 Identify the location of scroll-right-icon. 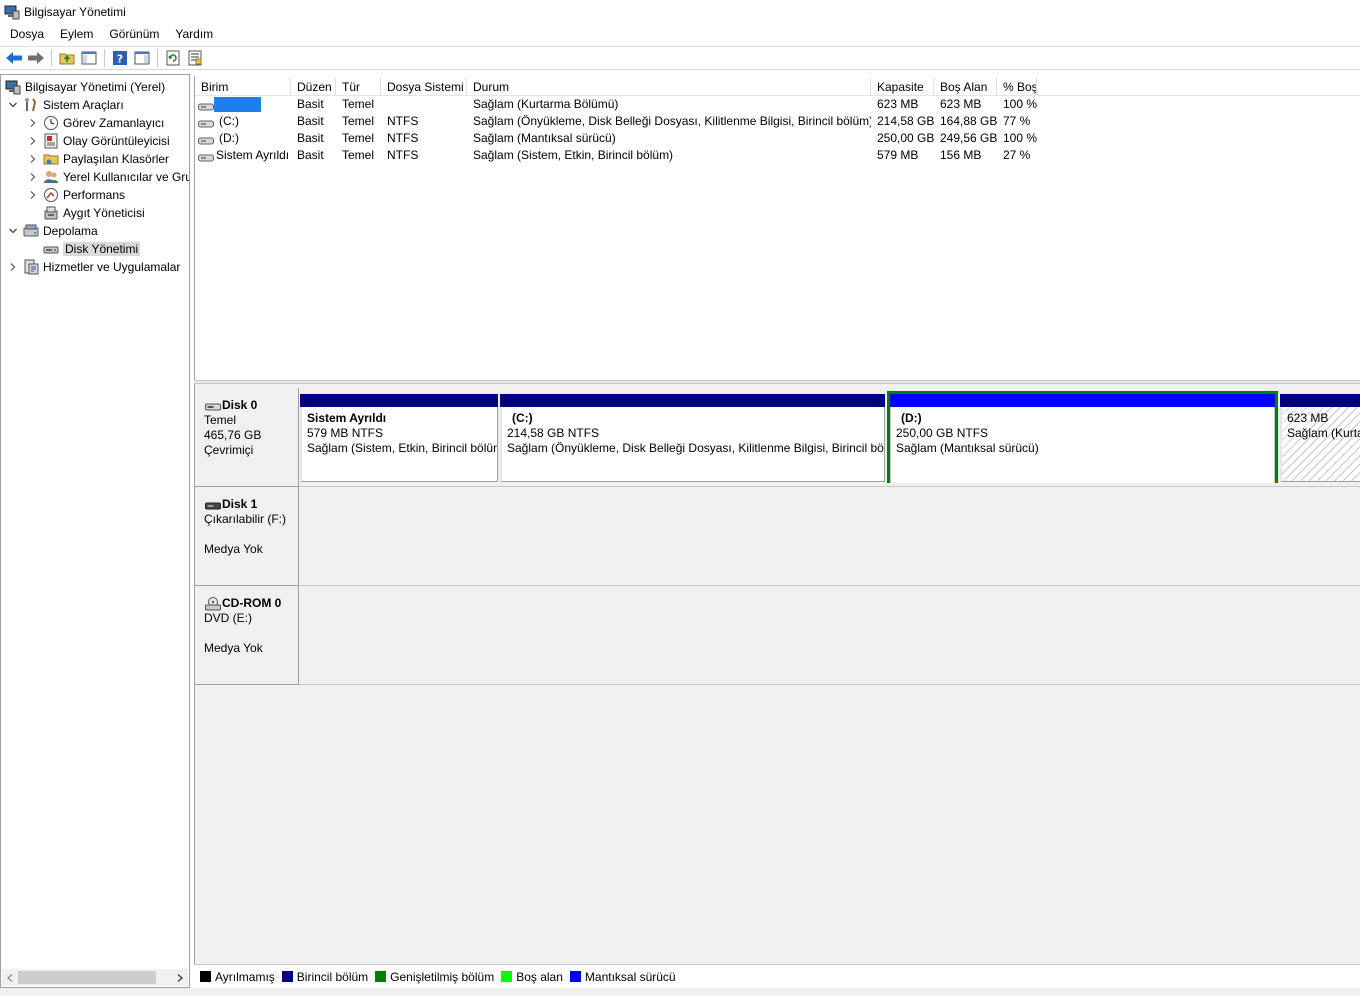
(180, 977).